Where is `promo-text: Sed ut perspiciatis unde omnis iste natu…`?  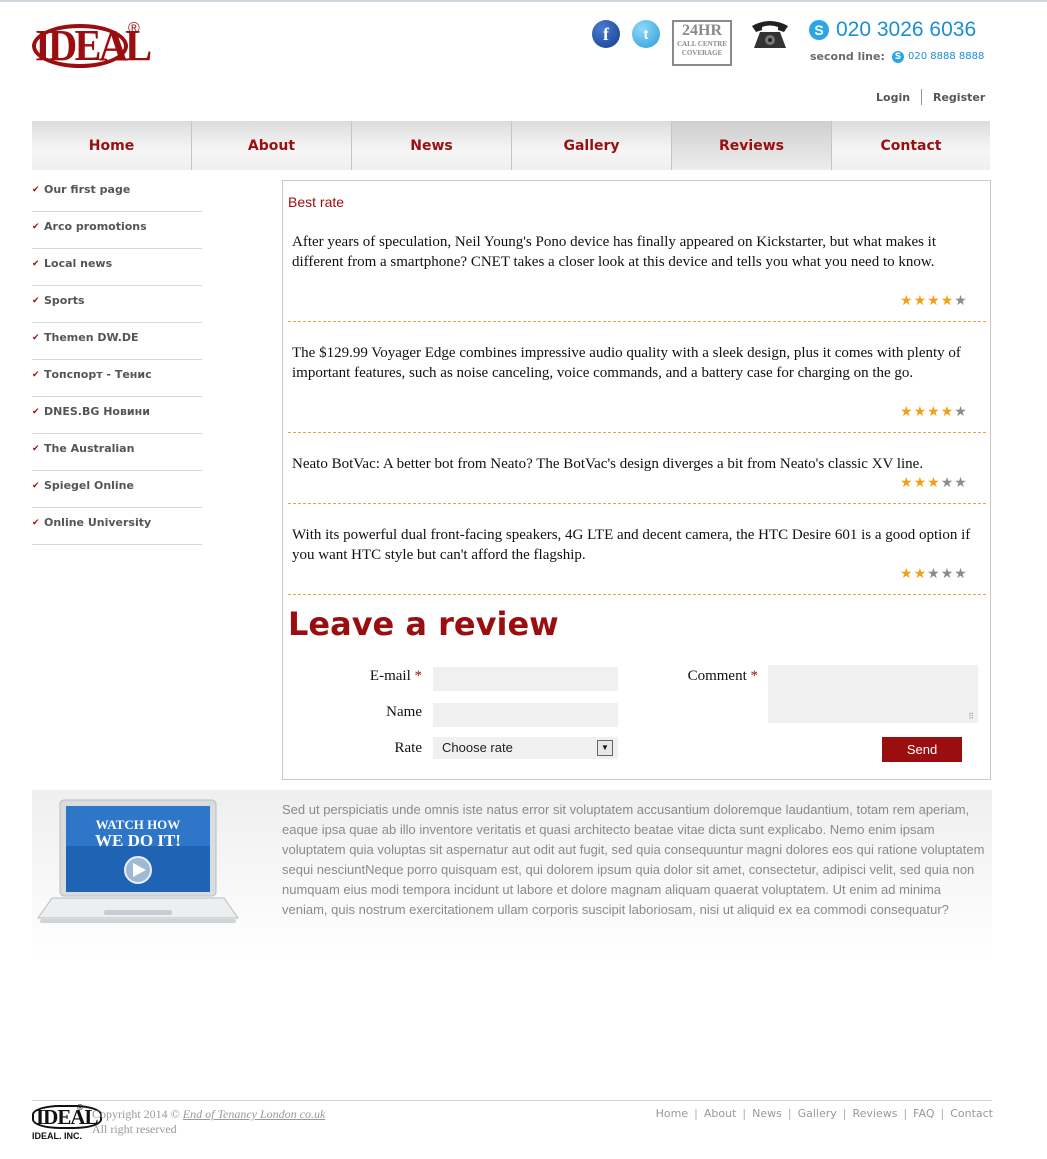
promo-text: Sed ut perspiciatis unde omnis iste natu… is located at coordinates (633, 859).